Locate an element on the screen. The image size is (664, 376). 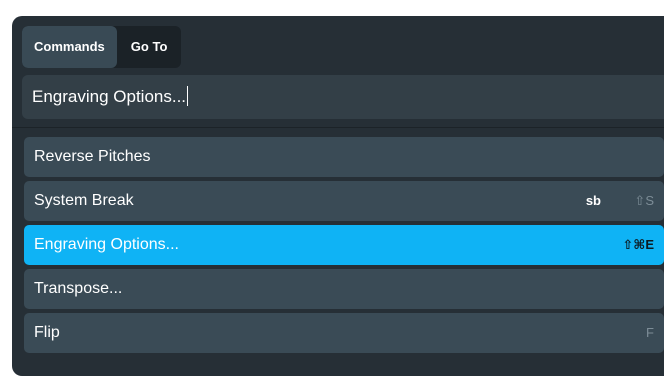
result-engraving-options: Engraving Options... ⇧⌘E is located at coordinates (344, 245).